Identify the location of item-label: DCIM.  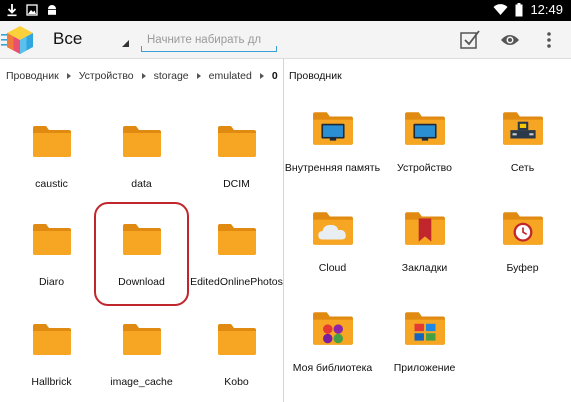
(236, 184).